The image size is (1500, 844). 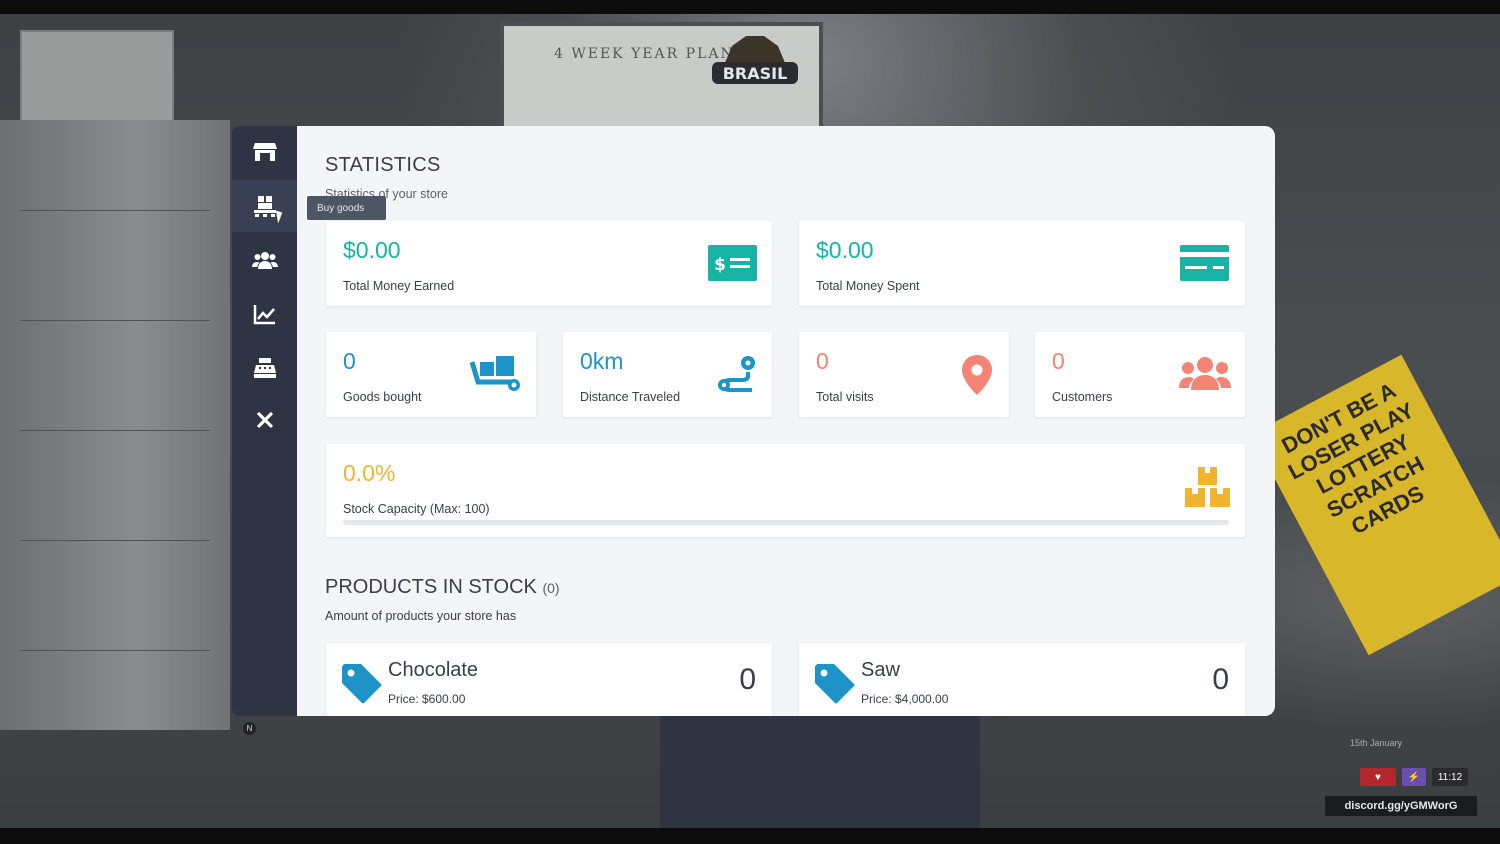 I want to click on distance-card: 0km Distance Traveled, so click(x=667, y=374).